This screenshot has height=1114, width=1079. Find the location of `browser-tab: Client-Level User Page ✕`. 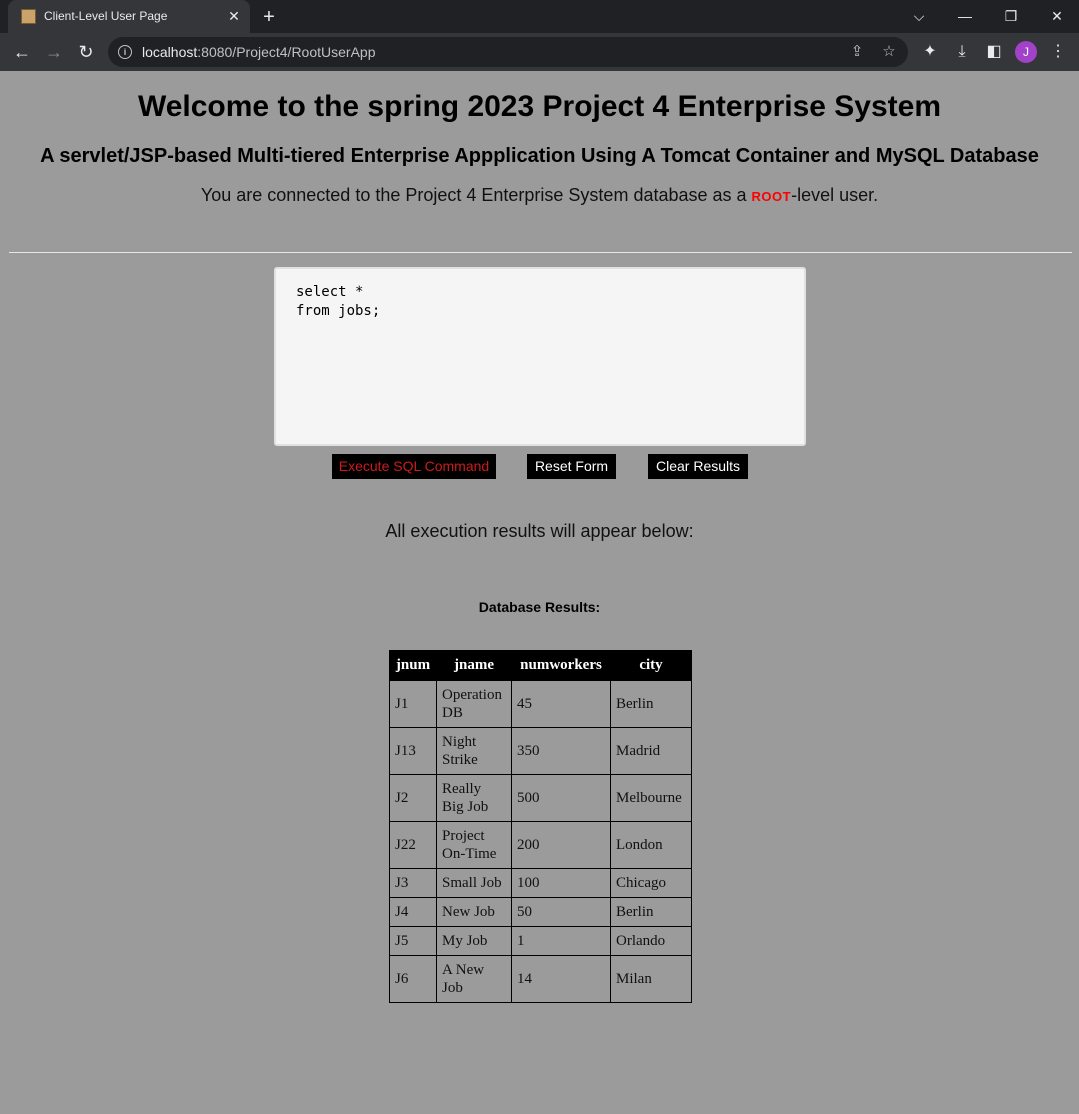

browser-tab: Client-Level User Page ✕ is located at coordinates (129, 16).